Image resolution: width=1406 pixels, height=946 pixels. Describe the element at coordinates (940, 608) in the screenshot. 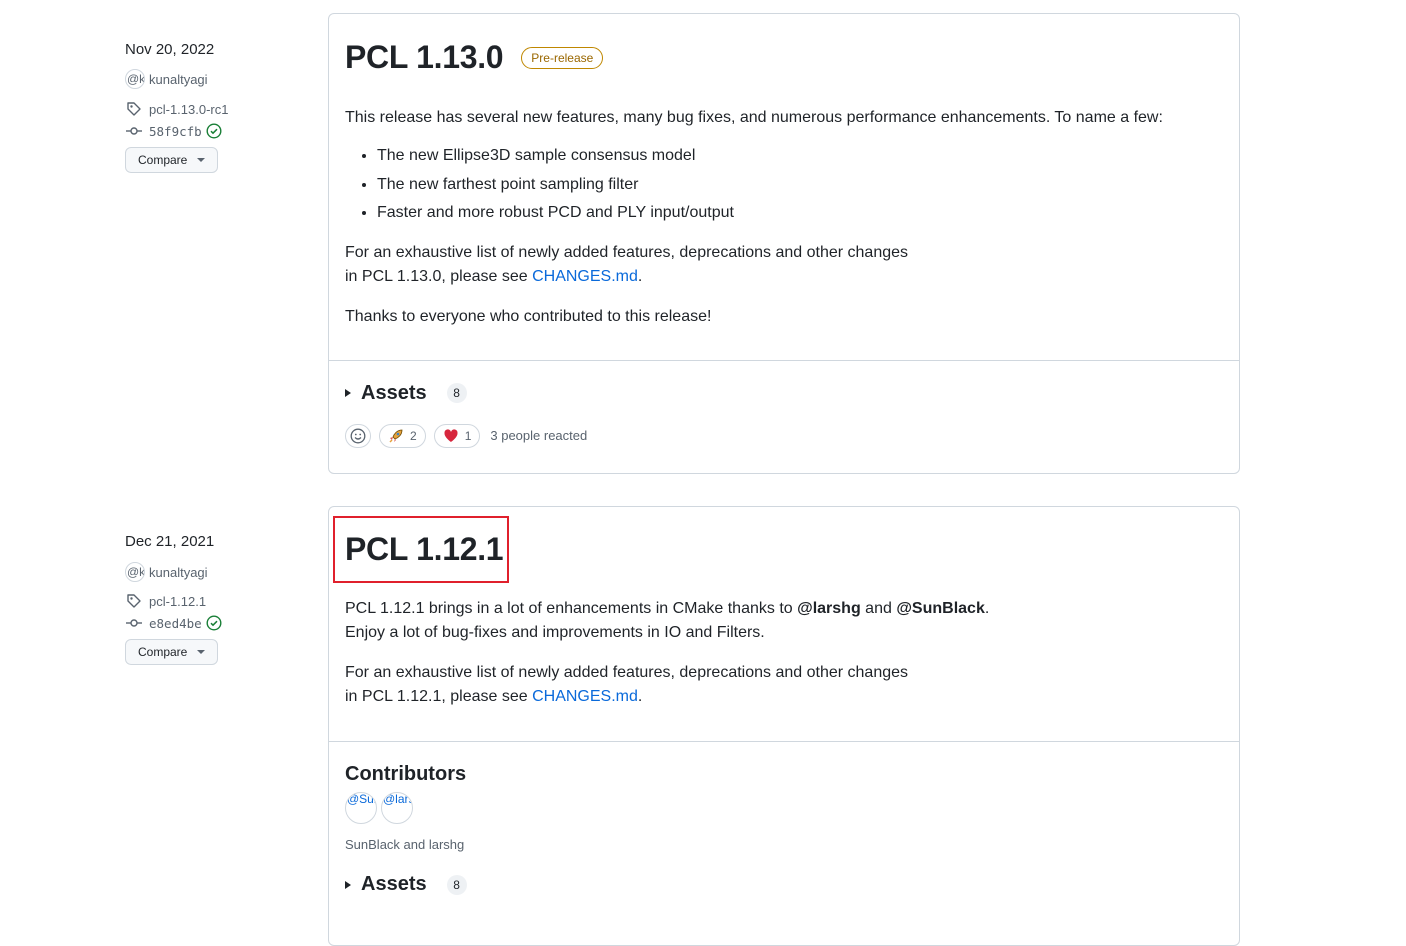

I see `mention-sunblack: @SunBlack` at that location.